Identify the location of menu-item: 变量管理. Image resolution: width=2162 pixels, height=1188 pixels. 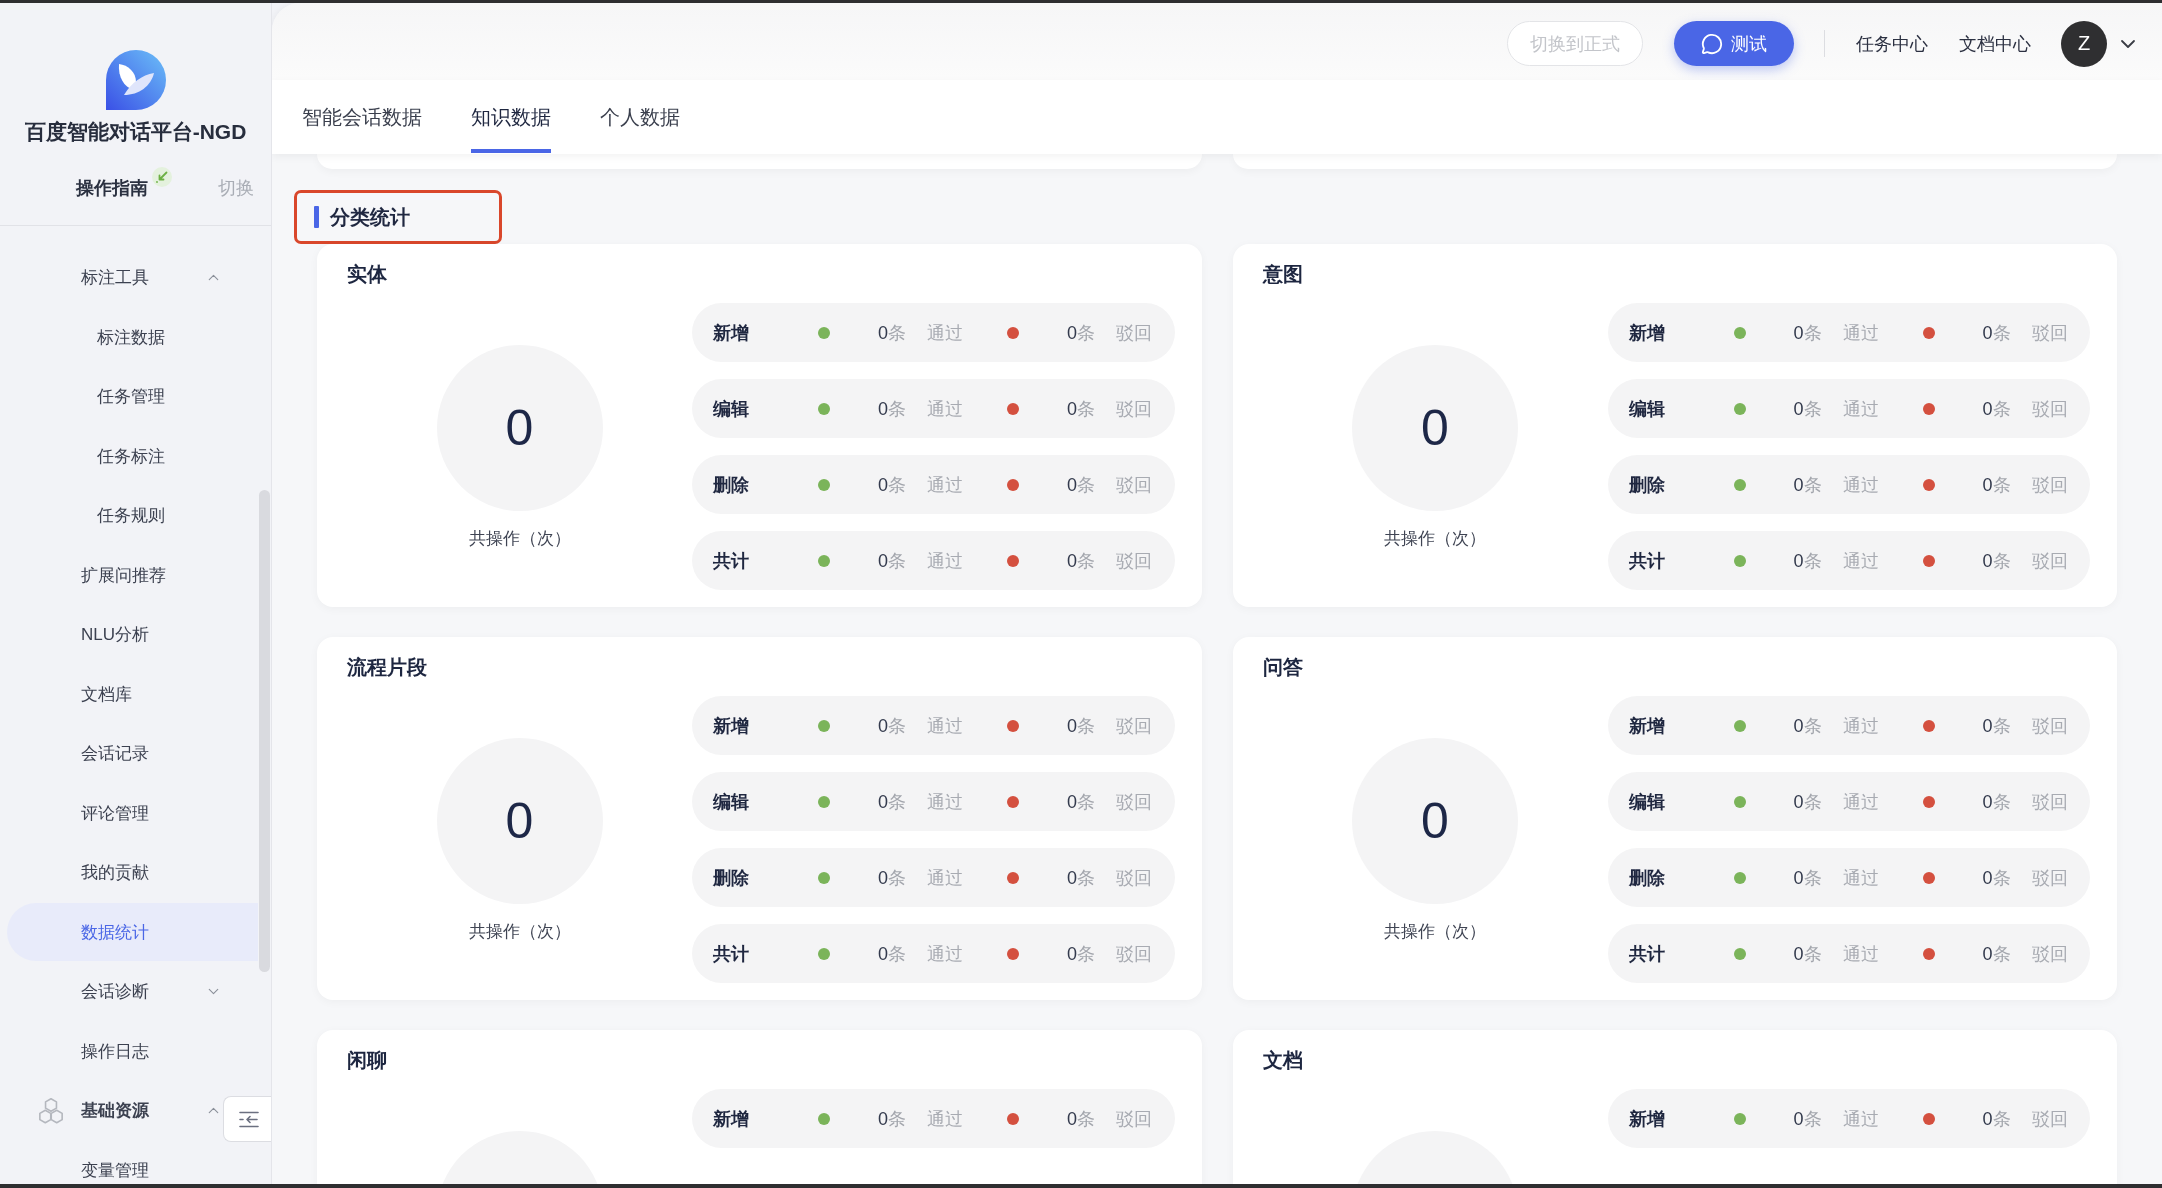
(114, 1170).